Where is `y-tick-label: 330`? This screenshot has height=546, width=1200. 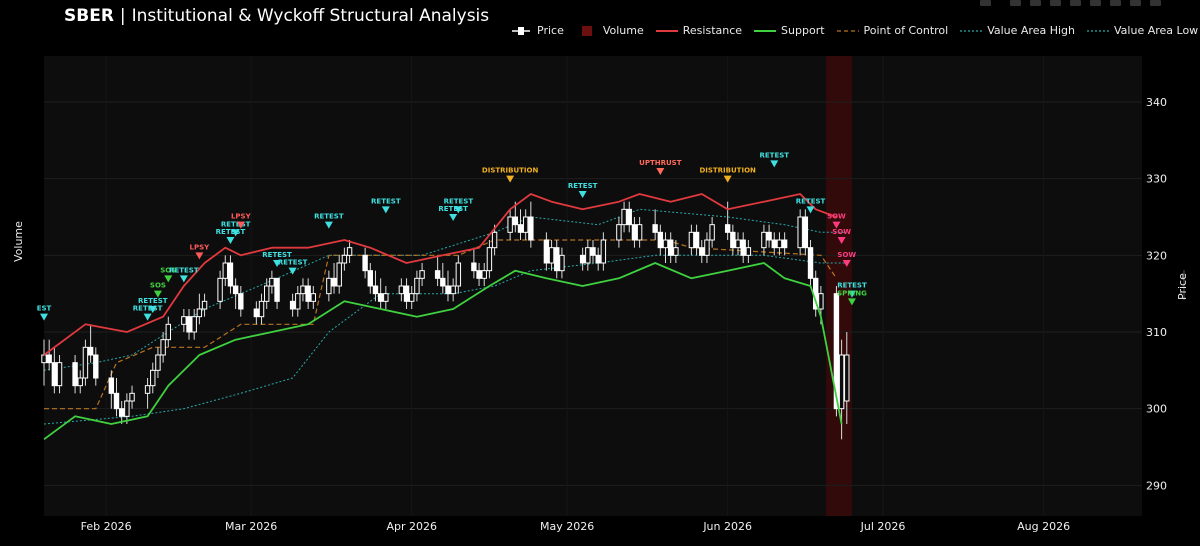
y-tick-label: 330 is located at coordinates (1156, 179).